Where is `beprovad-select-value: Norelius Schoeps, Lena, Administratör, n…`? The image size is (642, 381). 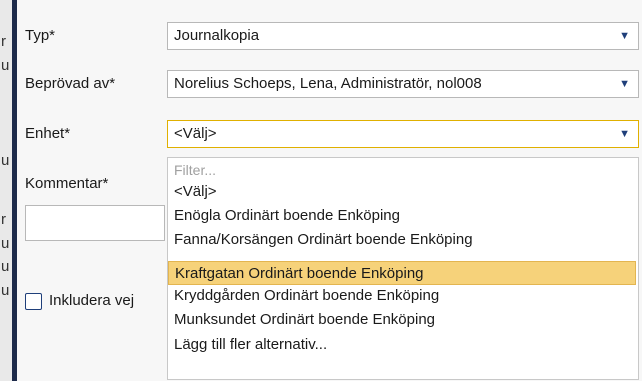 beprovad-select-value: Norelius Schoeps, Lena, Administratör, n… is located at coordinates (328, 83).